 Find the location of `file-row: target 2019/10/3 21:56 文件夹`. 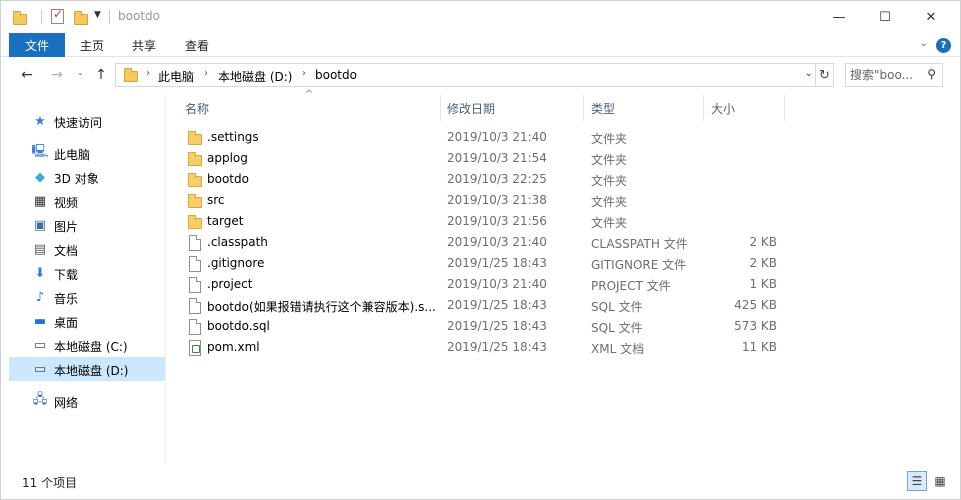

file-row: target 2019/10/3 21:56 文件夹 is located at coordinates (482, 221).